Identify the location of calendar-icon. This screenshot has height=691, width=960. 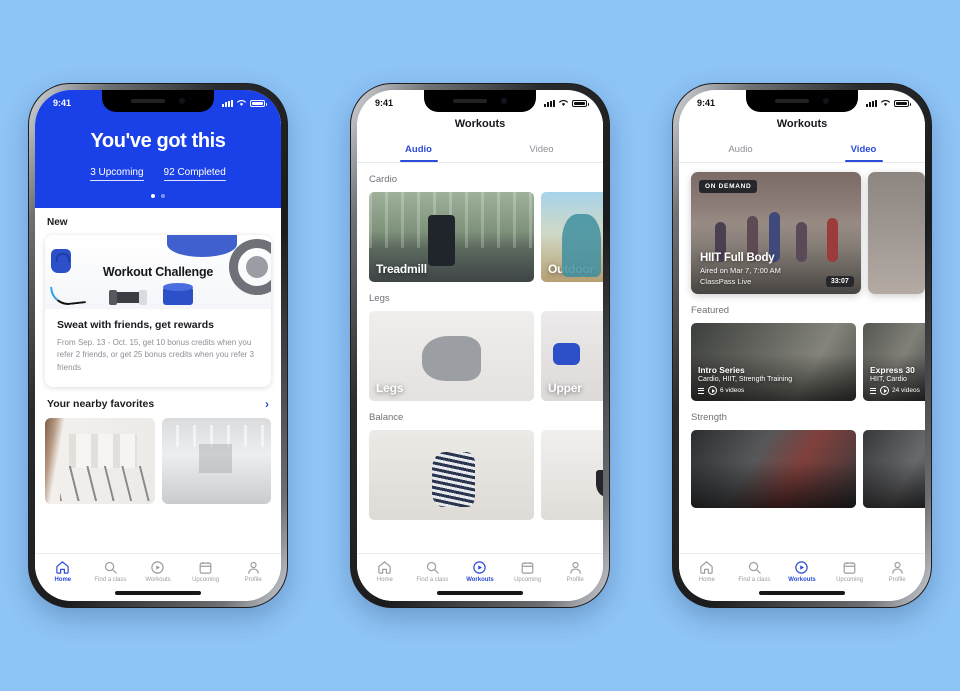
(527, 568).